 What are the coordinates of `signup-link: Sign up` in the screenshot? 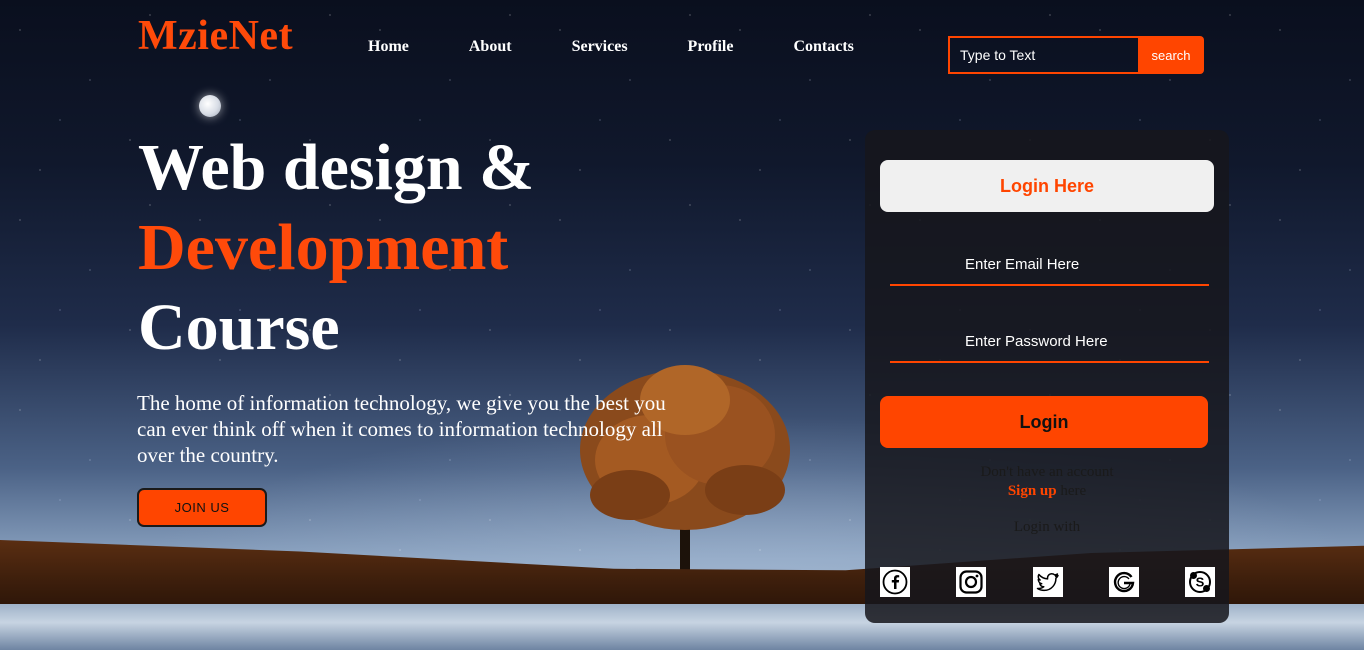 It's located at (1032, 491).